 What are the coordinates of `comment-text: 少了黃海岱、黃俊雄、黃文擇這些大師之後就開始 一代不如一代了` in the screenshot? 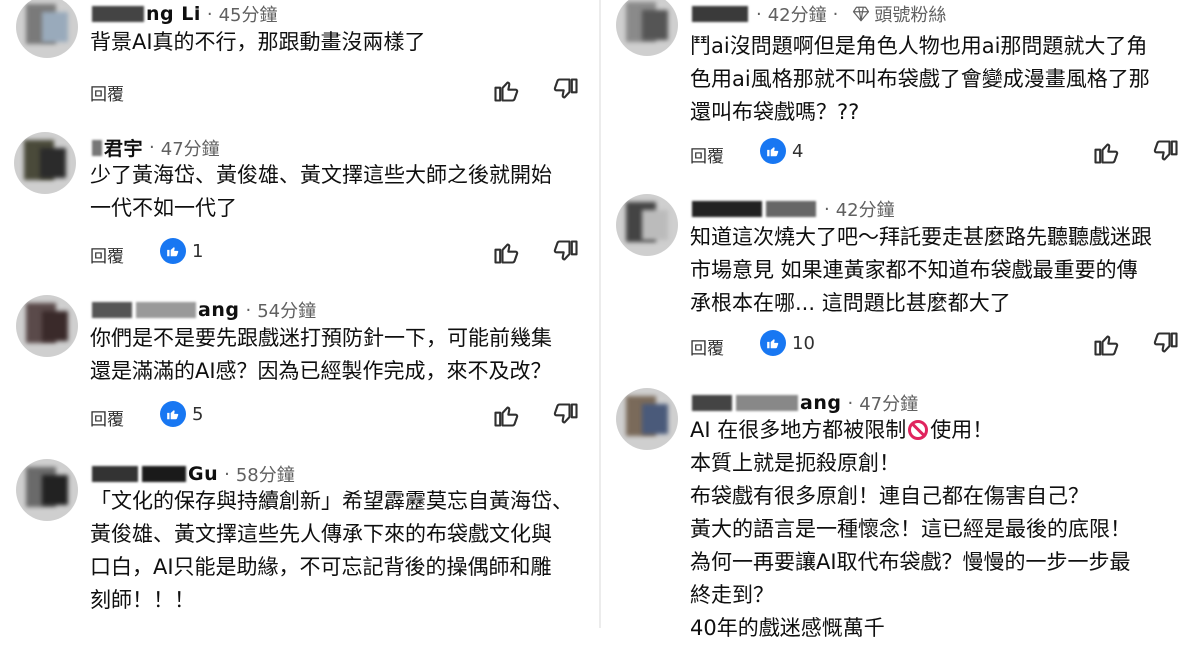 It's located at (321, 191).